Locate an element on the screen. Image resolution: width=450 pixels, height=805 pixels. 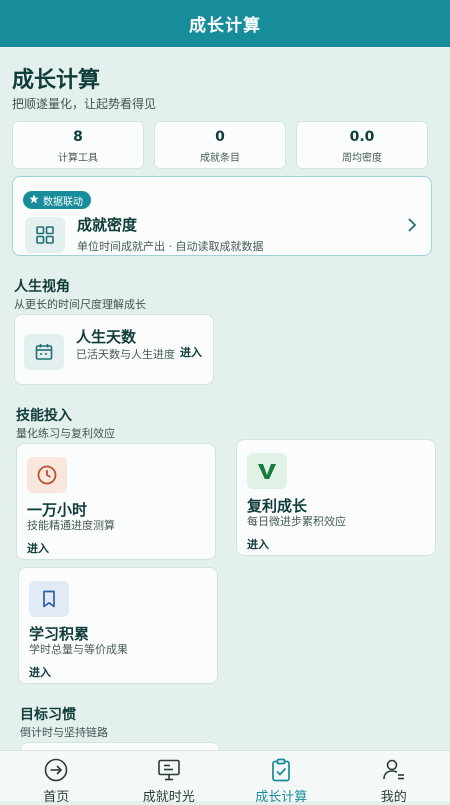
stat-value: 0 is located at coordinates (220, 137).